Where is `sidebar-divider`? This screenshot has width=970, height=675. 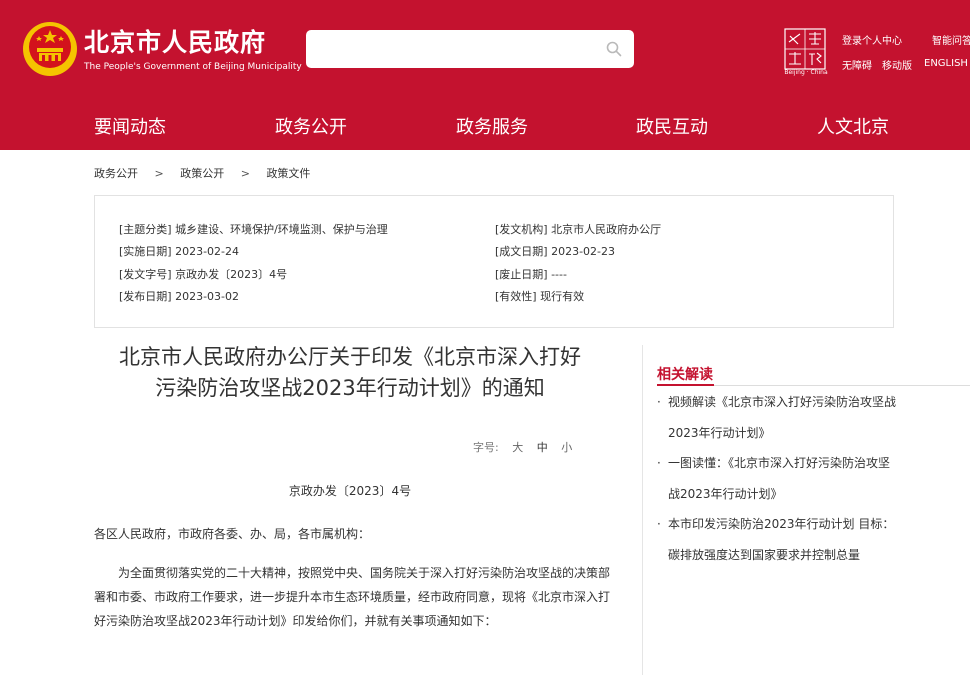
sidebar-divider is located at coordinates (642, 510).